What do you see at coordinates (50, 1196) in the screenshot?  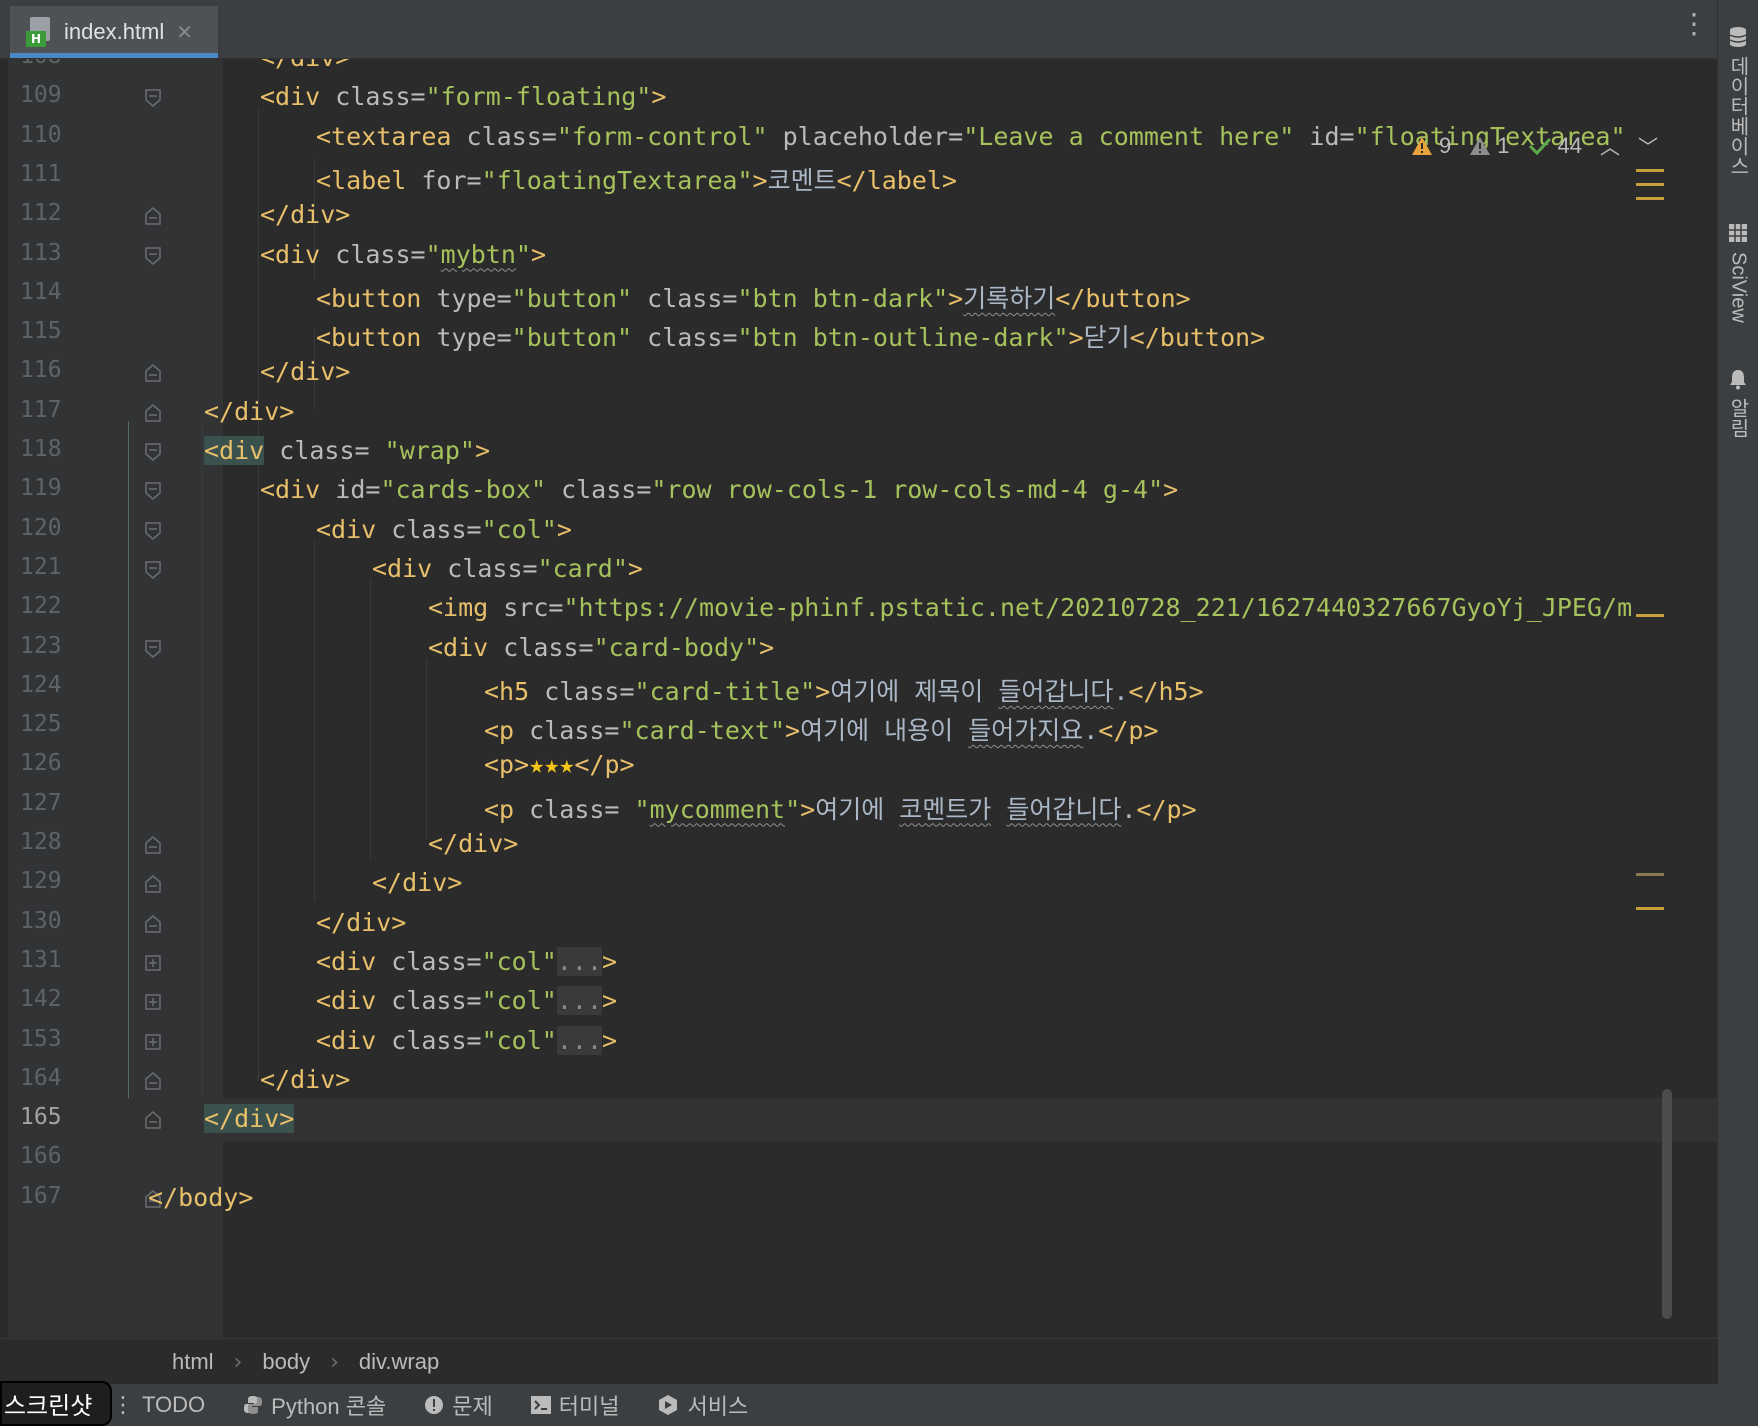 I see `line-number: 167` at bounding box center [50, 1196].